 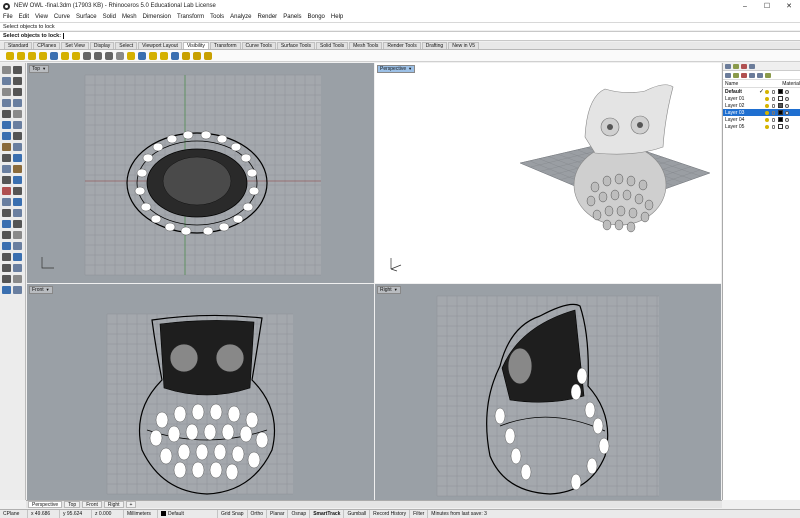 What do you see at coordinates (745, 6) in the screenshot?
I see `minimize-button: –` at bounding box center [745, 6].